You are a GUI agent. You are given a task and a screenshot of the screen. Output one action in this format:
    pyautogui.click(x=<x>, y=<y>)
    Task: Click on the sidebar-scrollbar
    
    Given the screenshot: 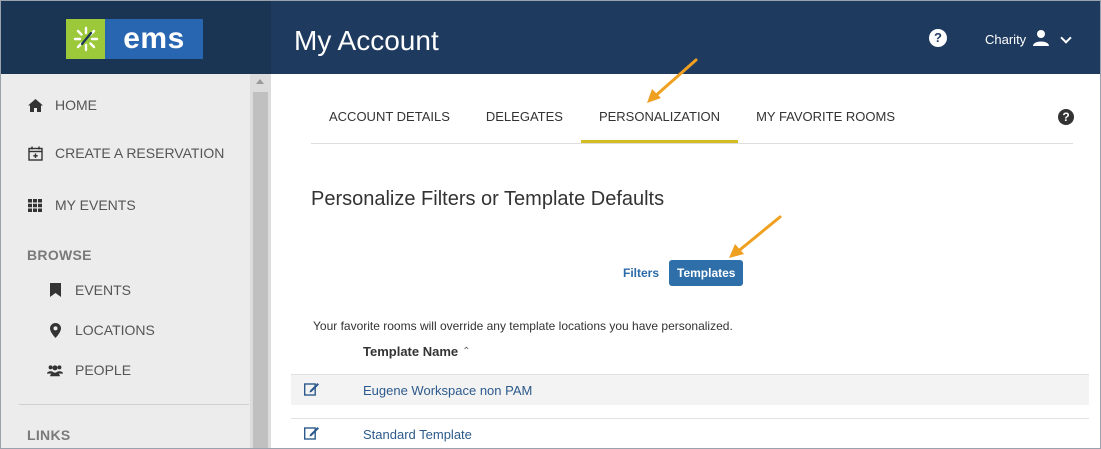 What is the action you would take?
    pyautogui.click(x=260, y=261)
    